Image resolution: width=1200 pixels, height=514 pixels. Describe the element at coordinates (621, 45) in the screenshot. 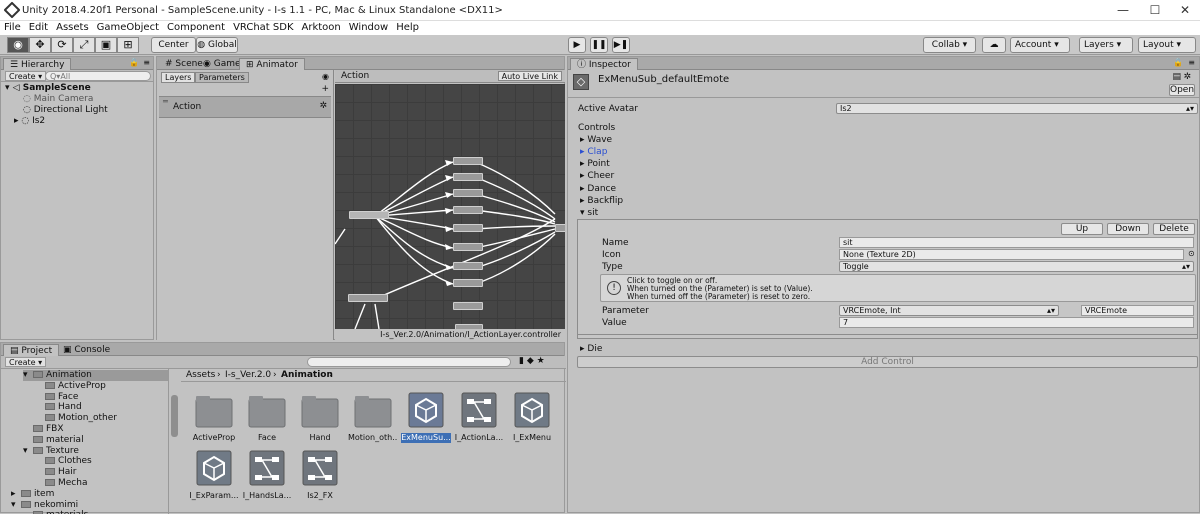

I see `step-button: ▶❚` at that location.